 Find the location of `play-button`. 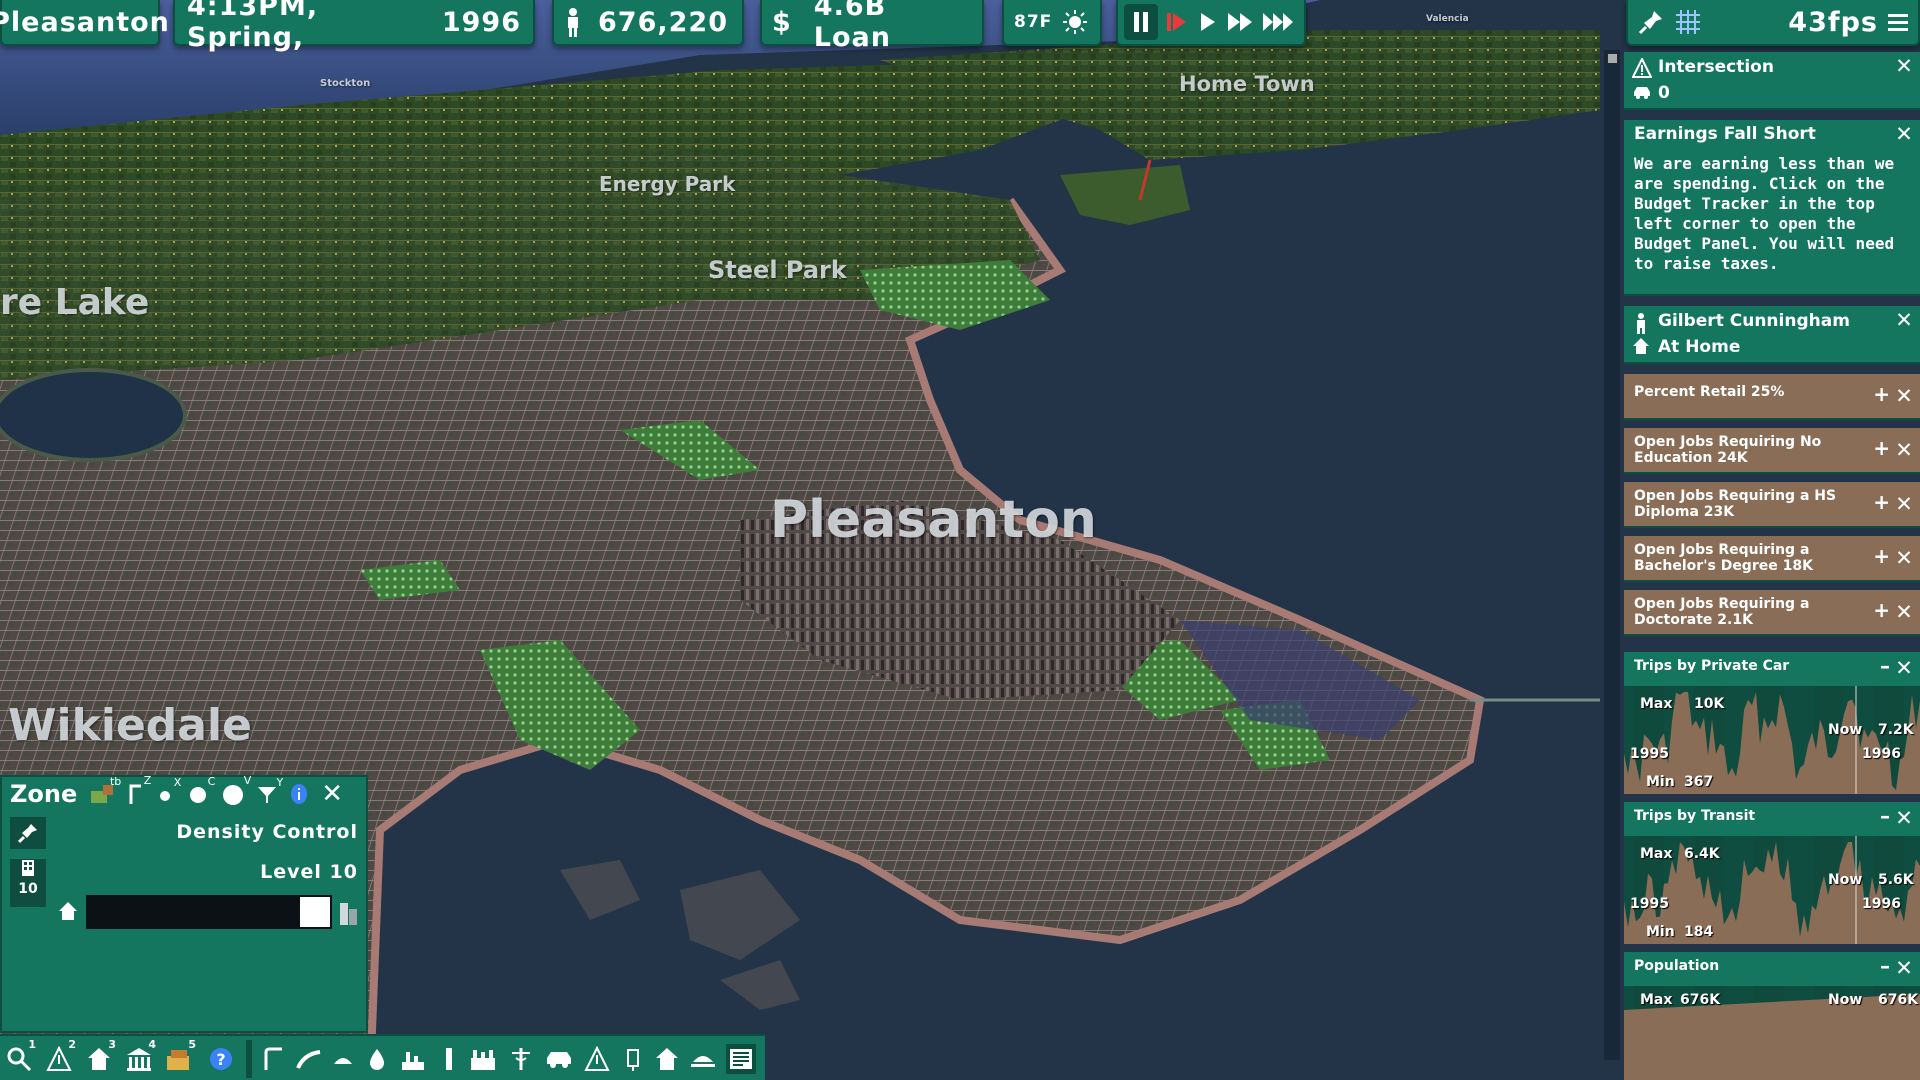

play-button is located at coordinates (1207, 22).